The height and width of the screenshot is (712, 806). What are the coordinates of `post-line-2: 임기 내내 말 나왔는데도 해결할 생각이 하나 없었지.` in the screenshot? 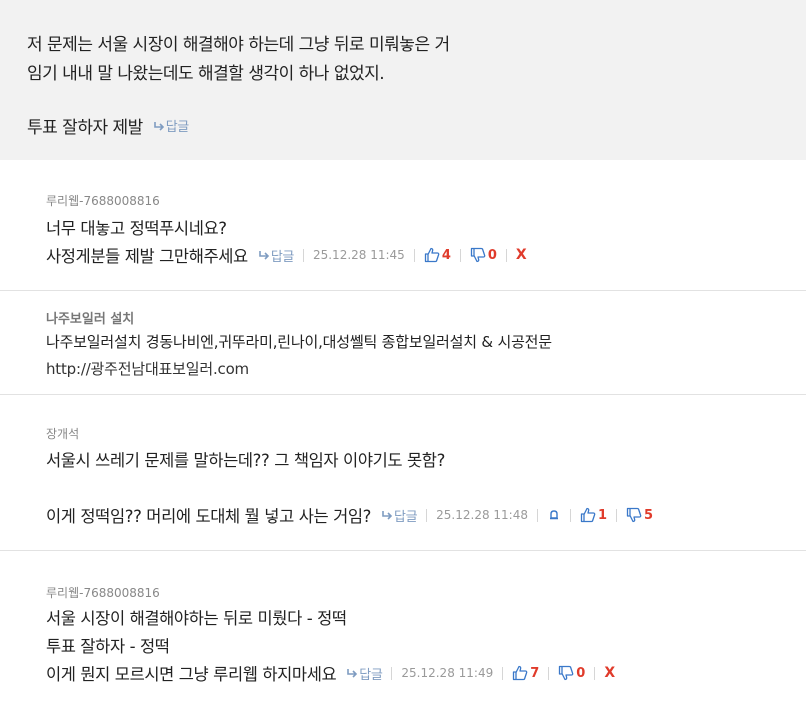 It's located at (206, 74).